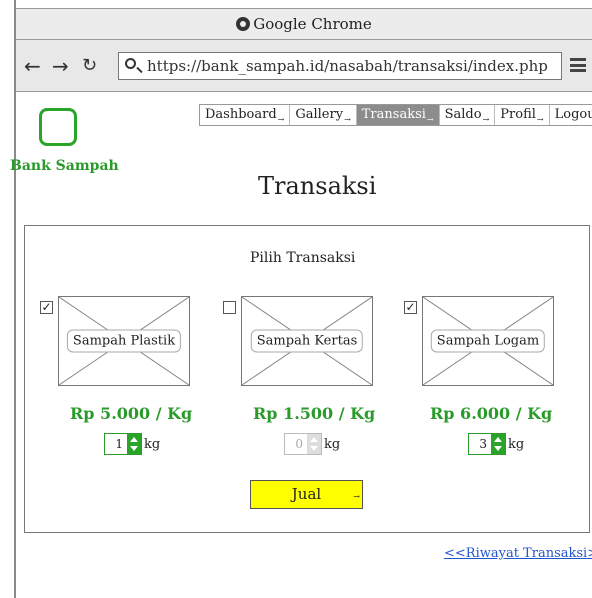 The image size is (592, 598). I want to click on unit-label-kertas: kg, so click(332, 444).